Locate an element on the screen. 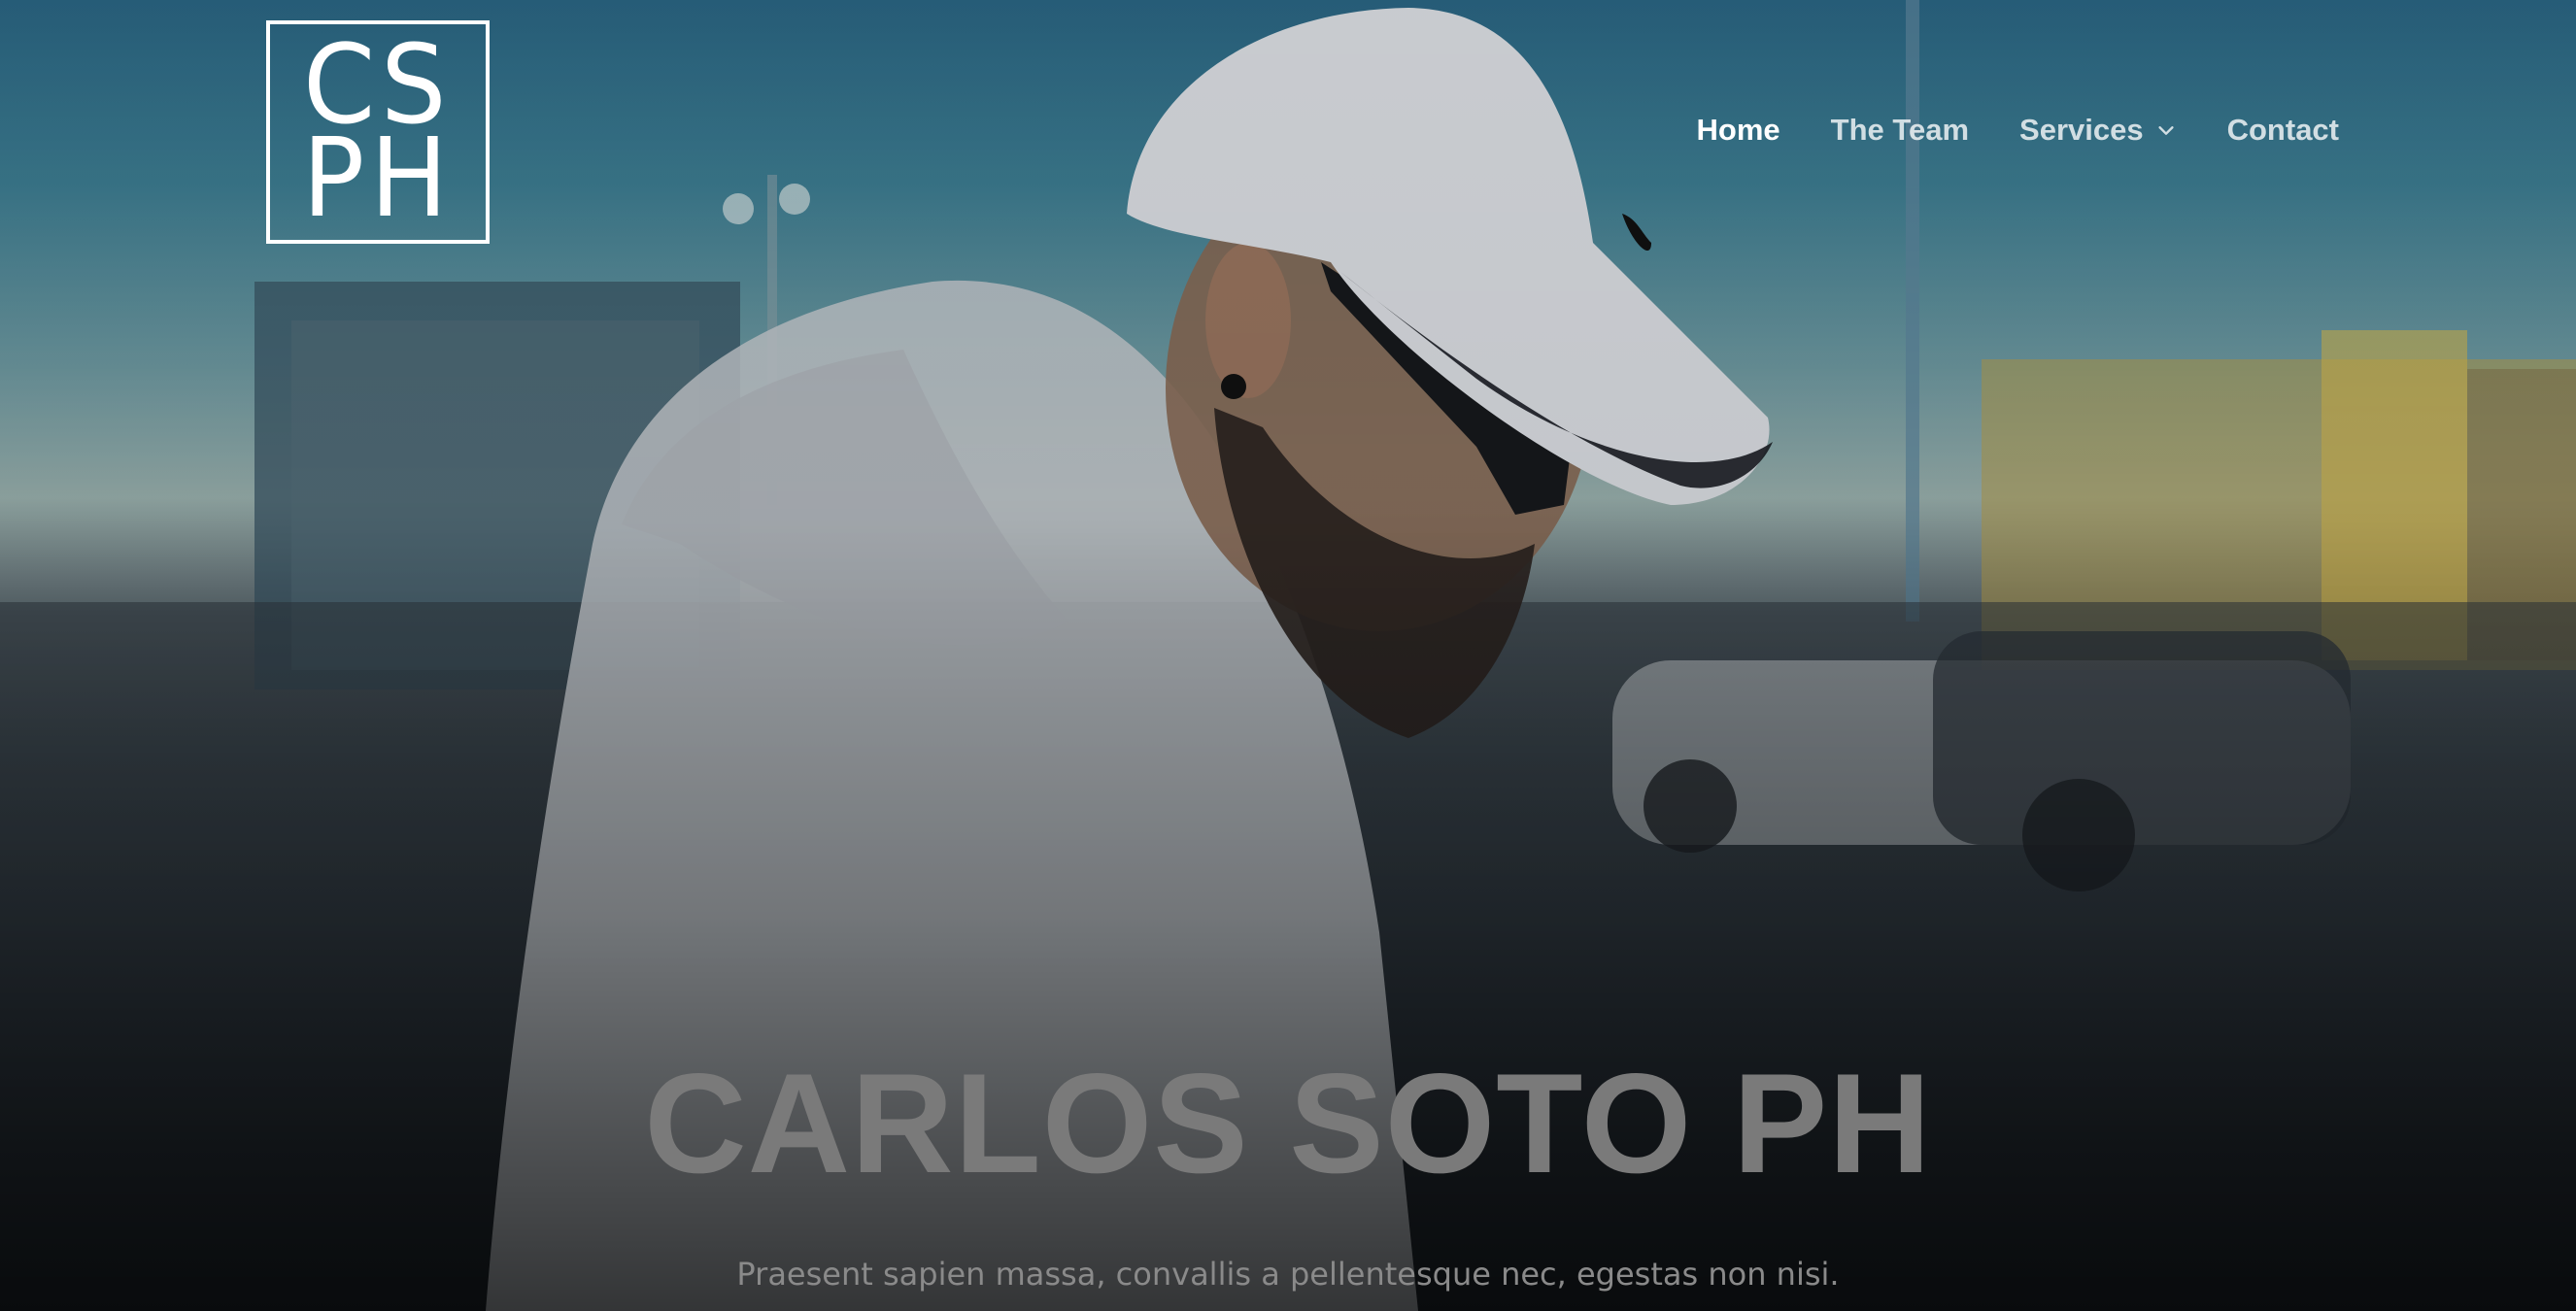 This screenshot has width=2576, height=1311. nav-item-label: Services is located at coordinates (2081, 130).